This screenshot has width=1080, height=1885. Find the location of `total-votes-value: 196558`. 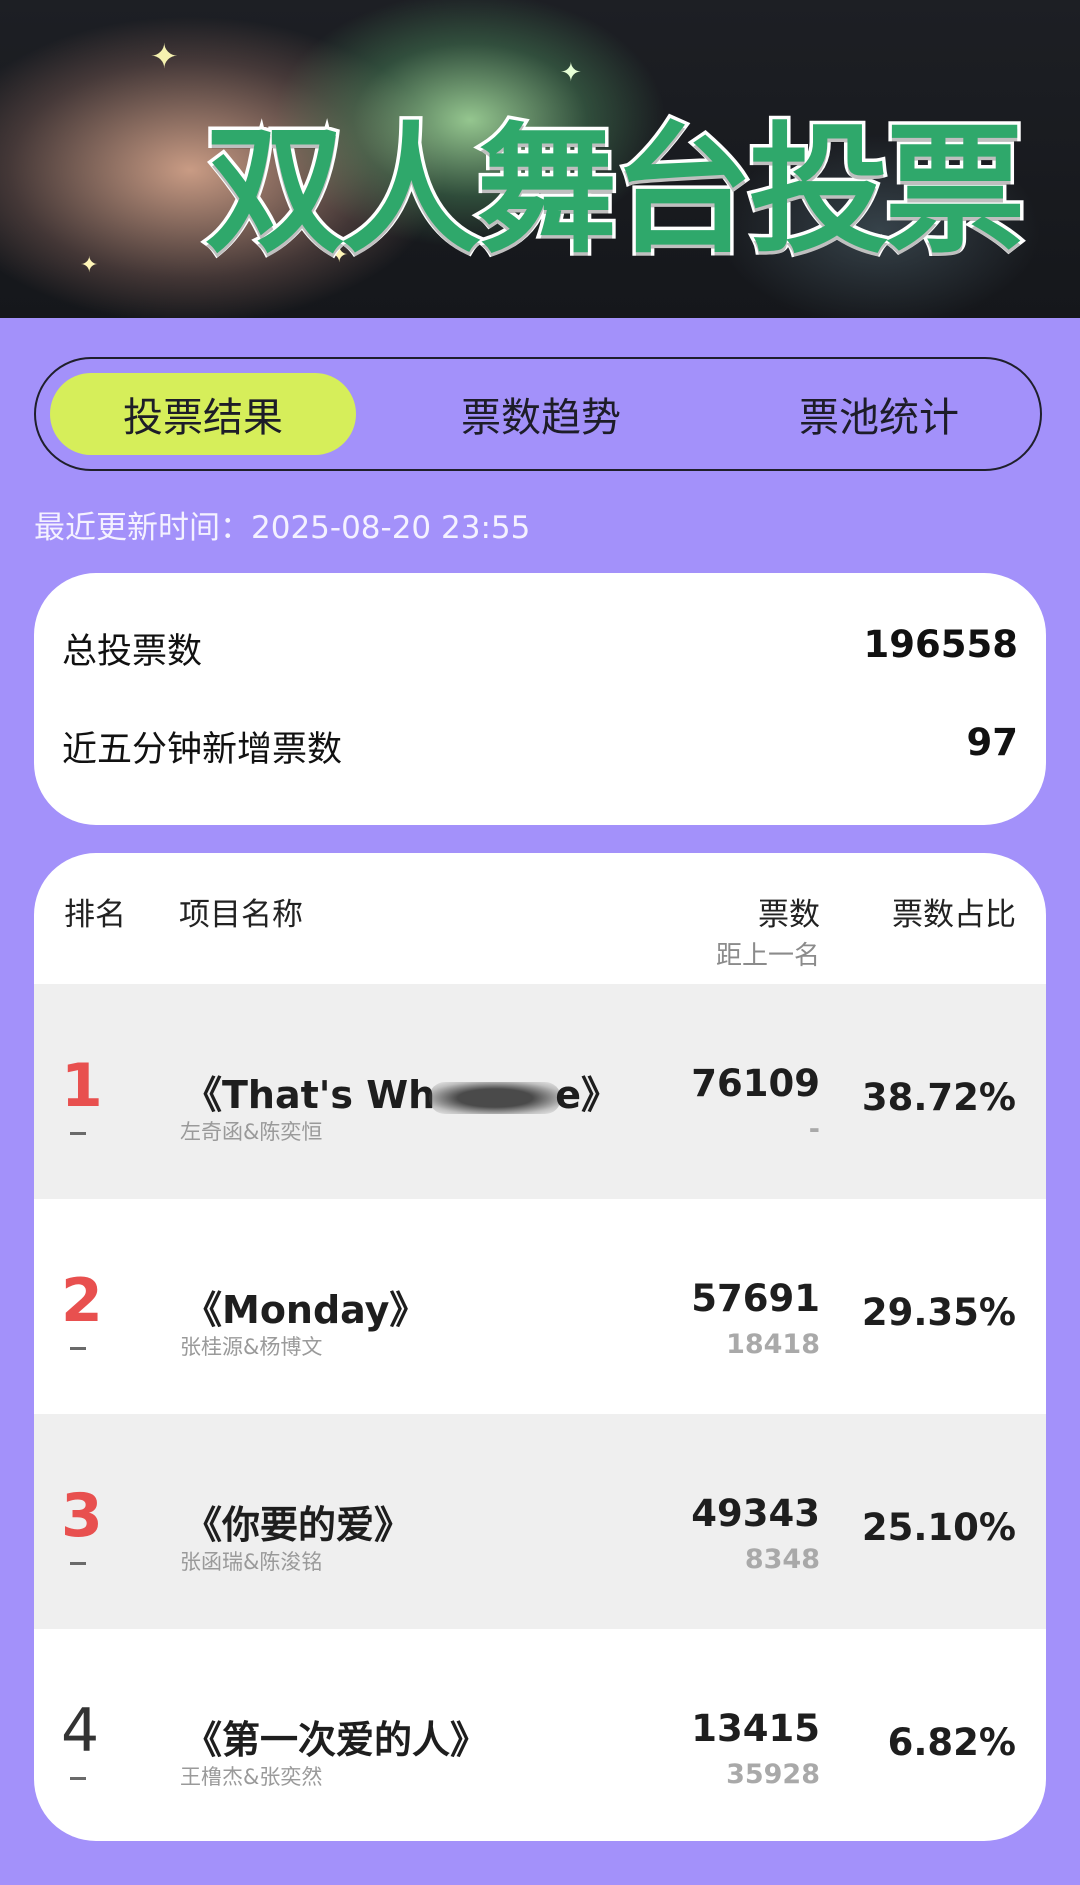

total-votes-value: 196558 is located at coordinates (940, 644).